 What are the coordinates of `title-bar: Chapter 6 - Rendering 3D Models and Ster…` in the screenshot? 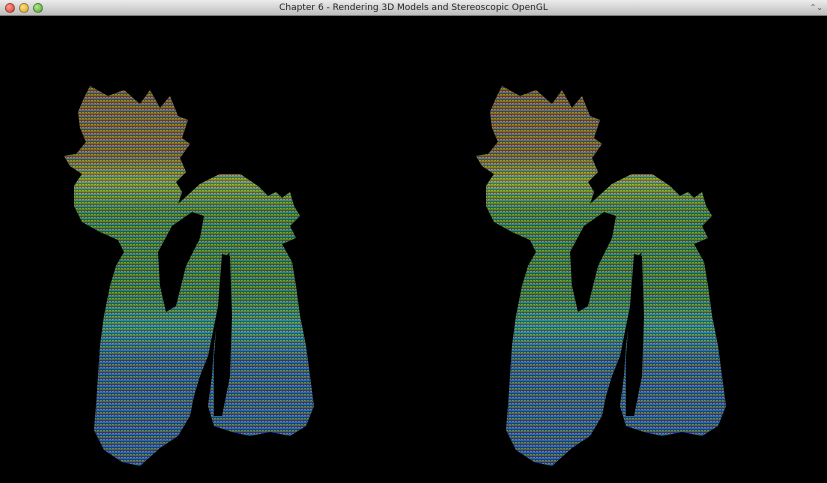 It's located at (413, 8).